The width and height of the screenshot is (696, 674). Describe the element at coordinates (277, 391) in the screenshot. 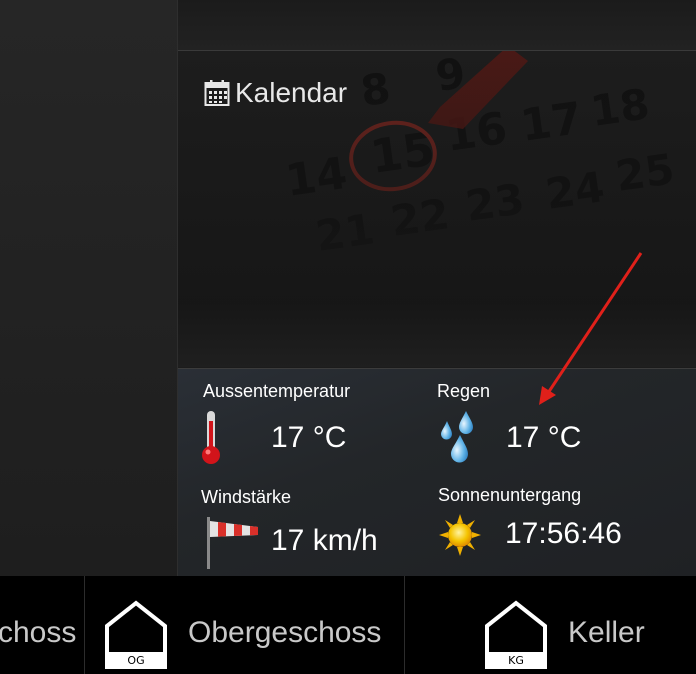

I see `outdoor-temp-label: Aussentemperatur` at that location.